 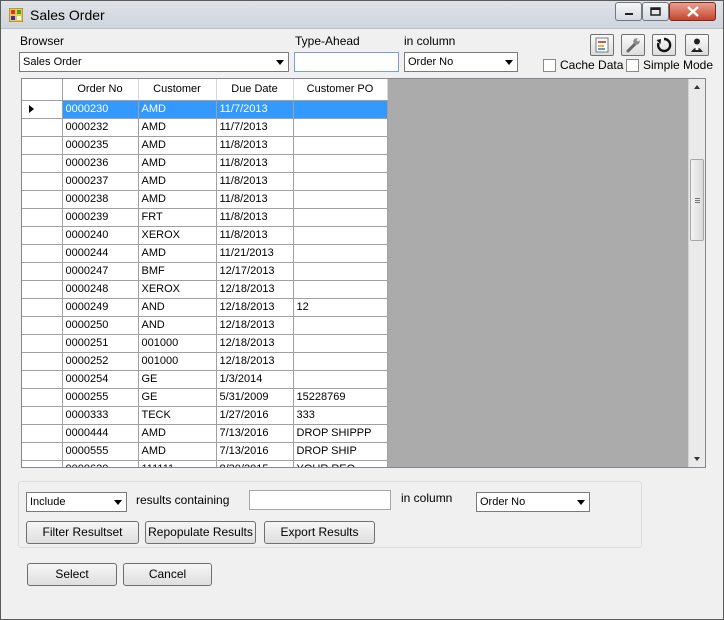 What do you see at coordinates (697, 459) in the screenshot?
I see `scroll-down-icon` at bounding box center [697, 459].